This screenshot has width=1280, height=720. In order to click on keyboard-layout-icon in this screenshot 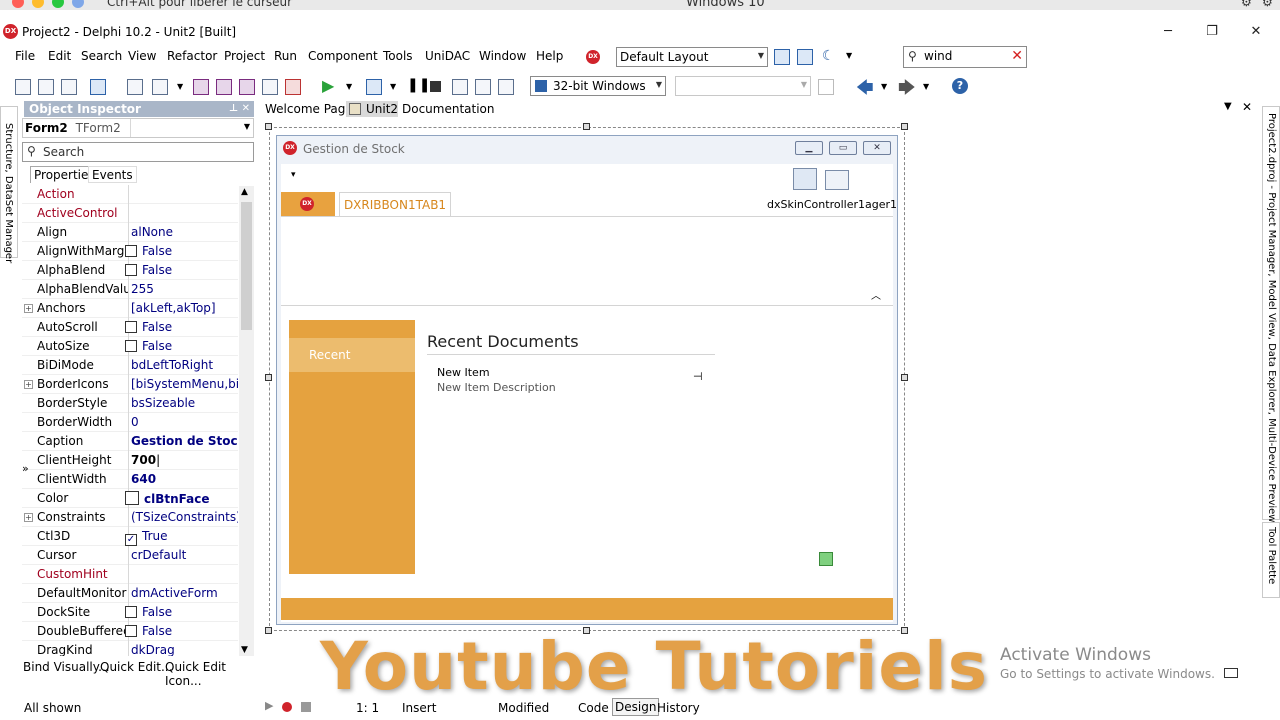, I will do `click(1231, 673)`.